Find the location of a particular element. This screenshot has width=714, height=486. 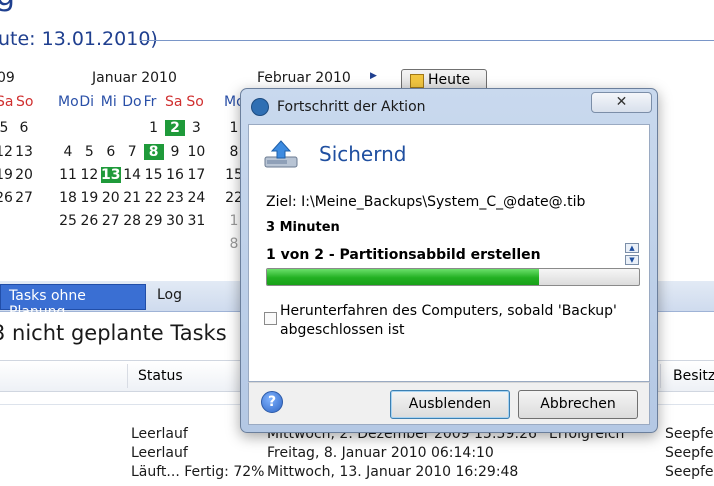

calendar-day: 4 is located at coordinates (68, 152).